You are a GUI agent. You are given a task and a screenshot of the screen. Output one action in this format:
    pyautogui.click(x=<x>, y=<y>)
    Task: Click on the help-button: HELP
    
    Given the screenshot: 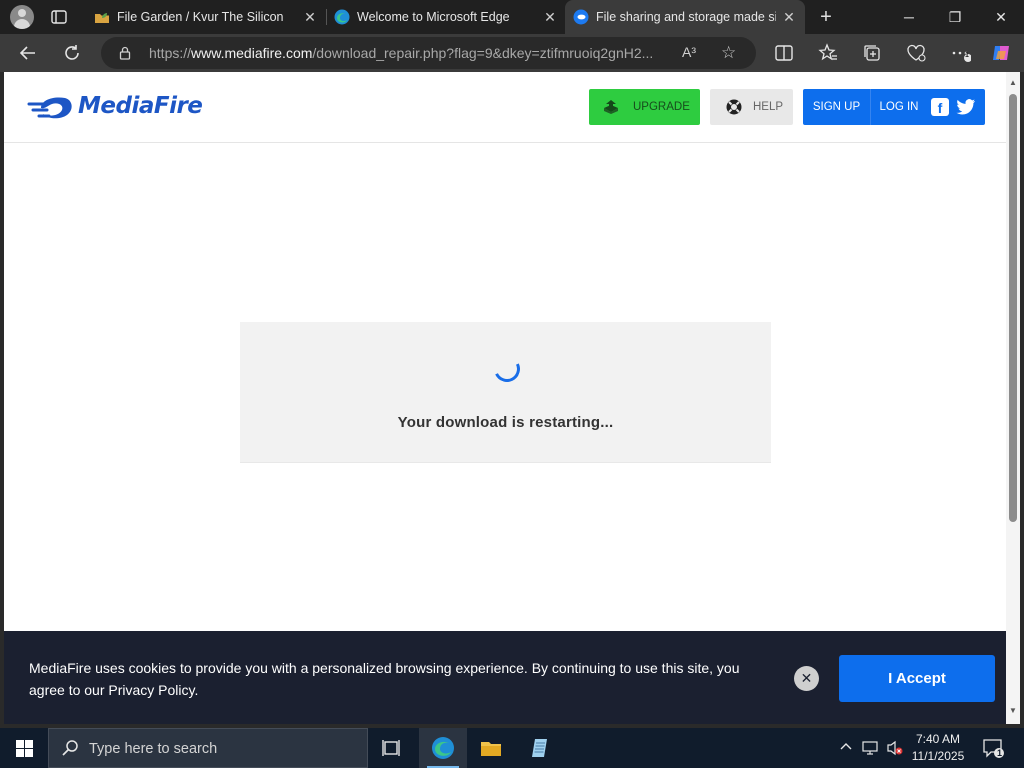 What is the action you would take?
    pyautogui.click(x=751, y=107)
    